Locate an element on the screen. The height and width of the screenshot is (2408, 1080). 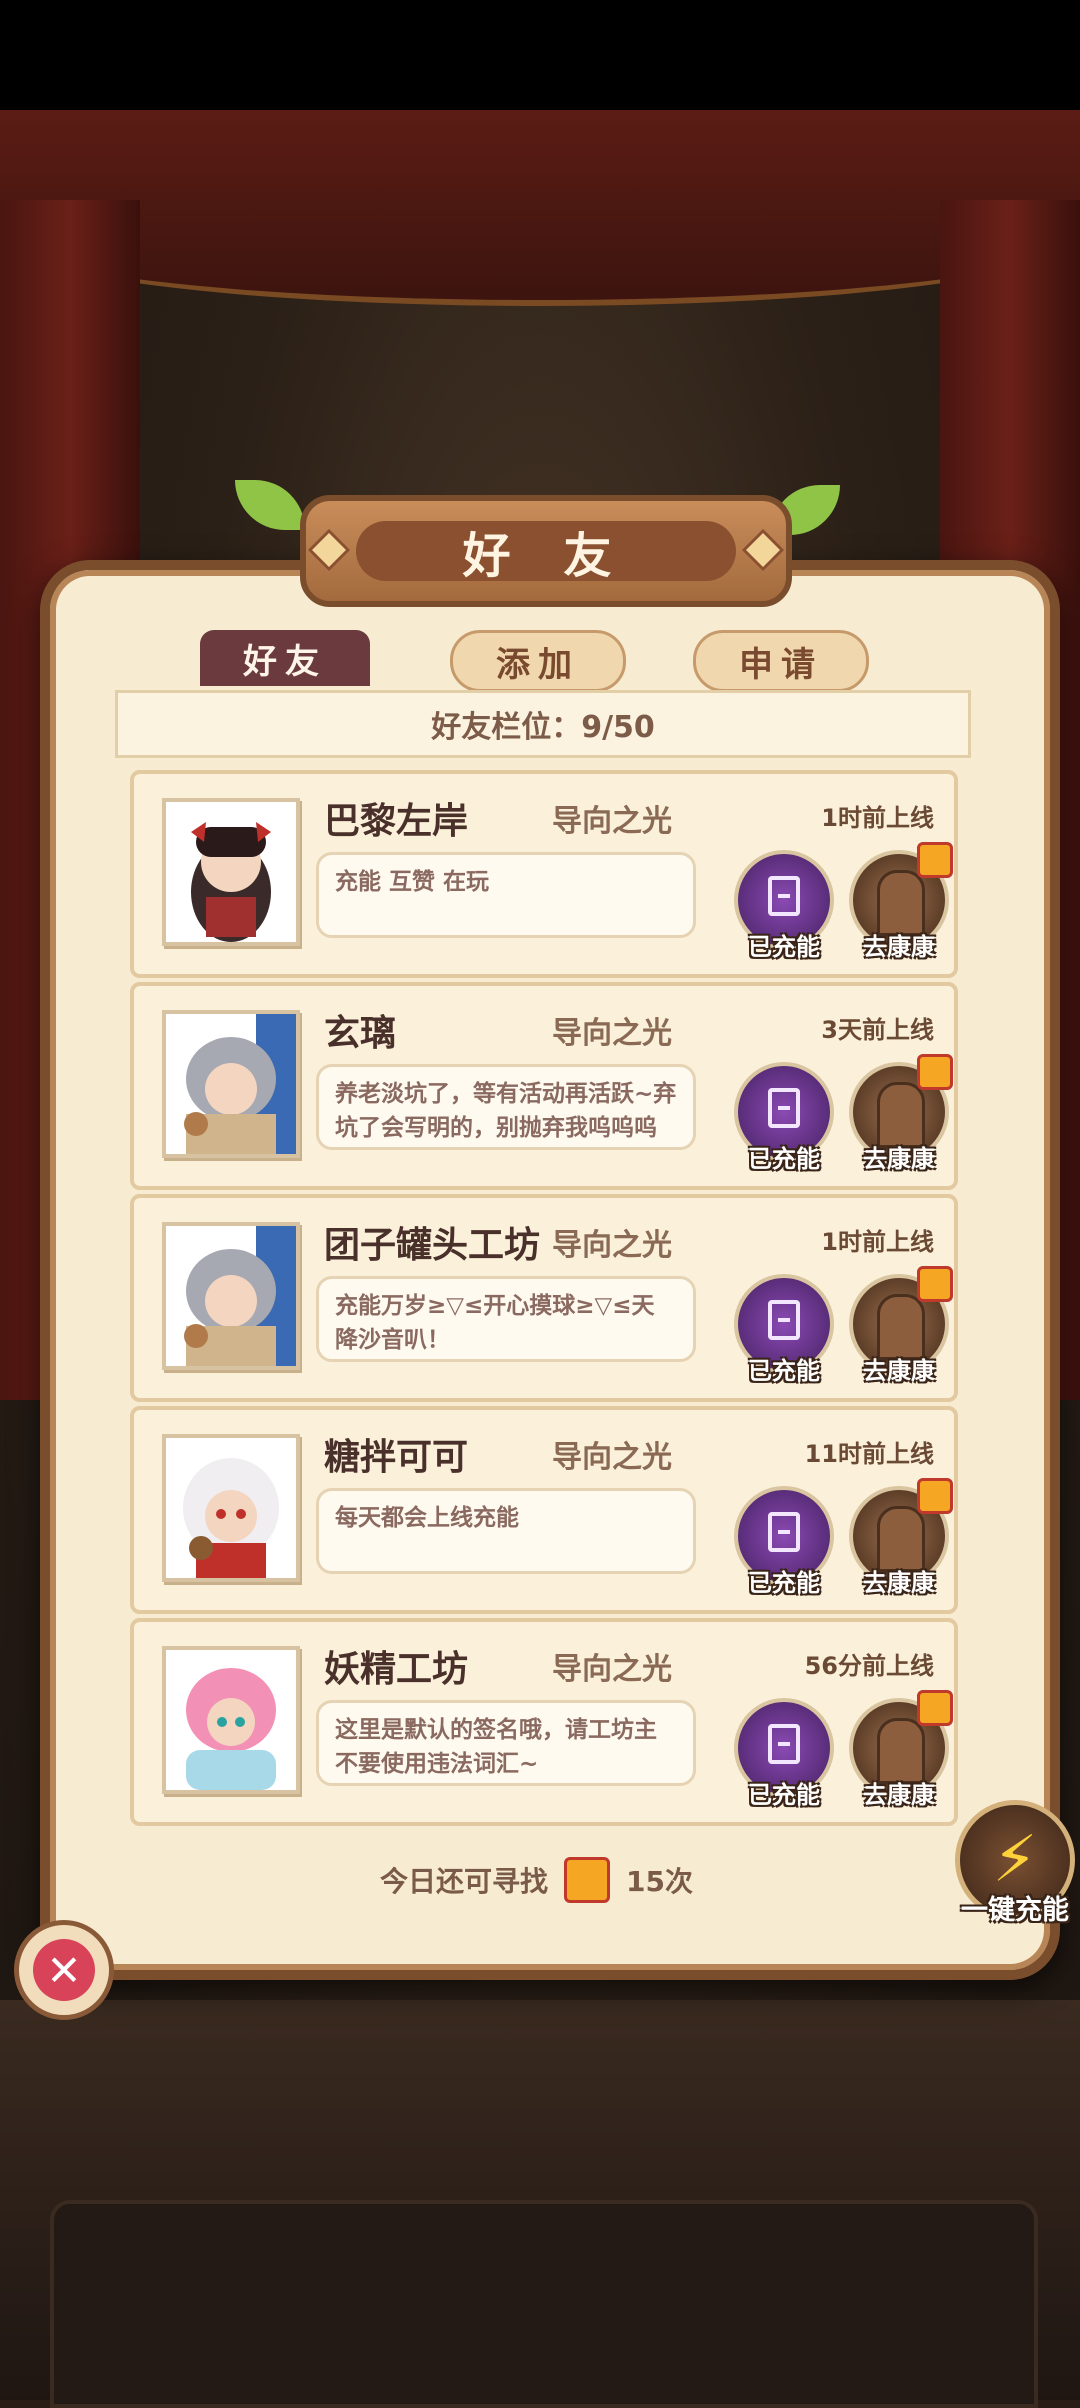
signature: 充能万岁≥▽≤开心摸球≥▽≤天降沙音叭！ is located at coordinates (506, 1319).